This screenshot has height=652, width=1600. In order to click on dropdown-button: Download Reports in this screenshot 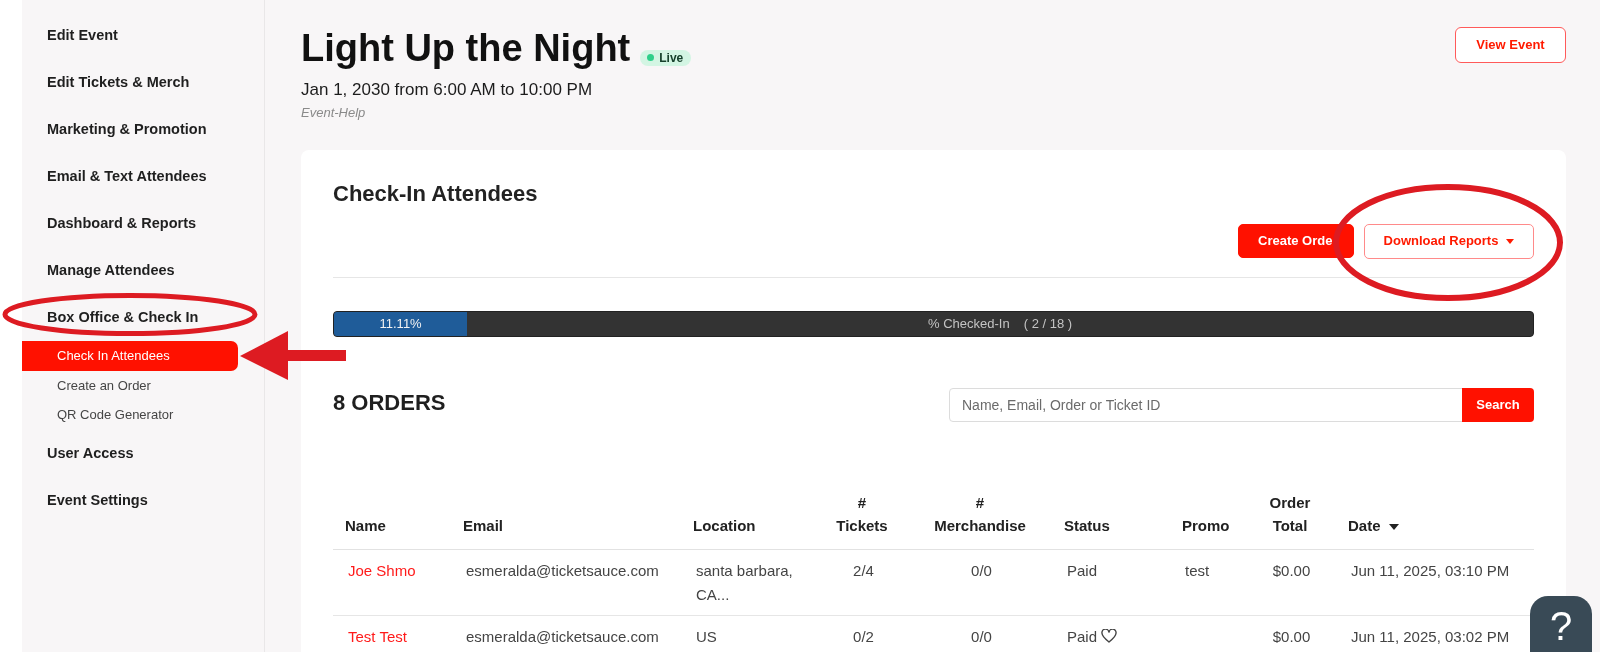, I will do `click(1449, 241)`.